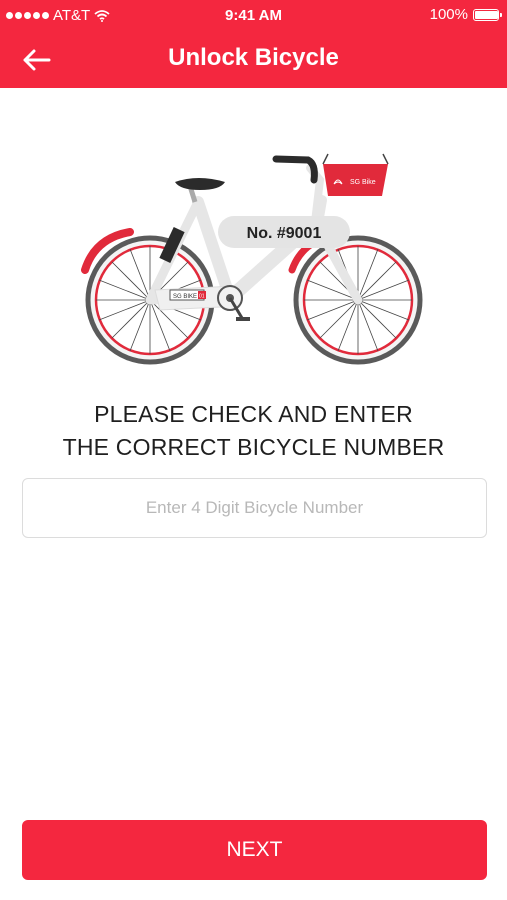  I want to click on basket-text: SG Bike, so click(363, 182).